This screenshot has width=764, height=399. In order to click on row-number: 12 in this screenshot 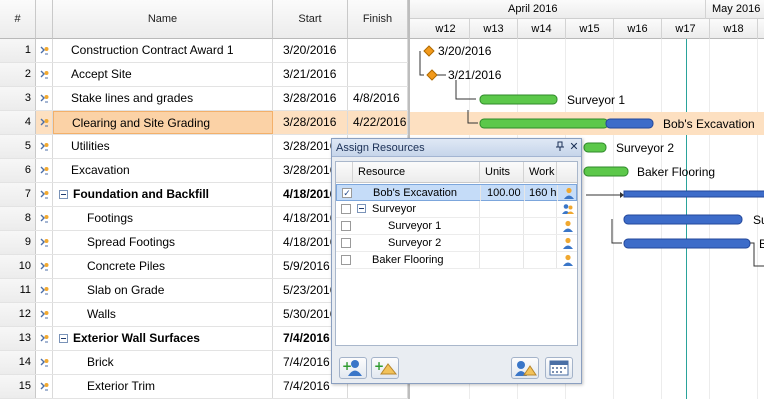, I will do `click(18, 314)`.